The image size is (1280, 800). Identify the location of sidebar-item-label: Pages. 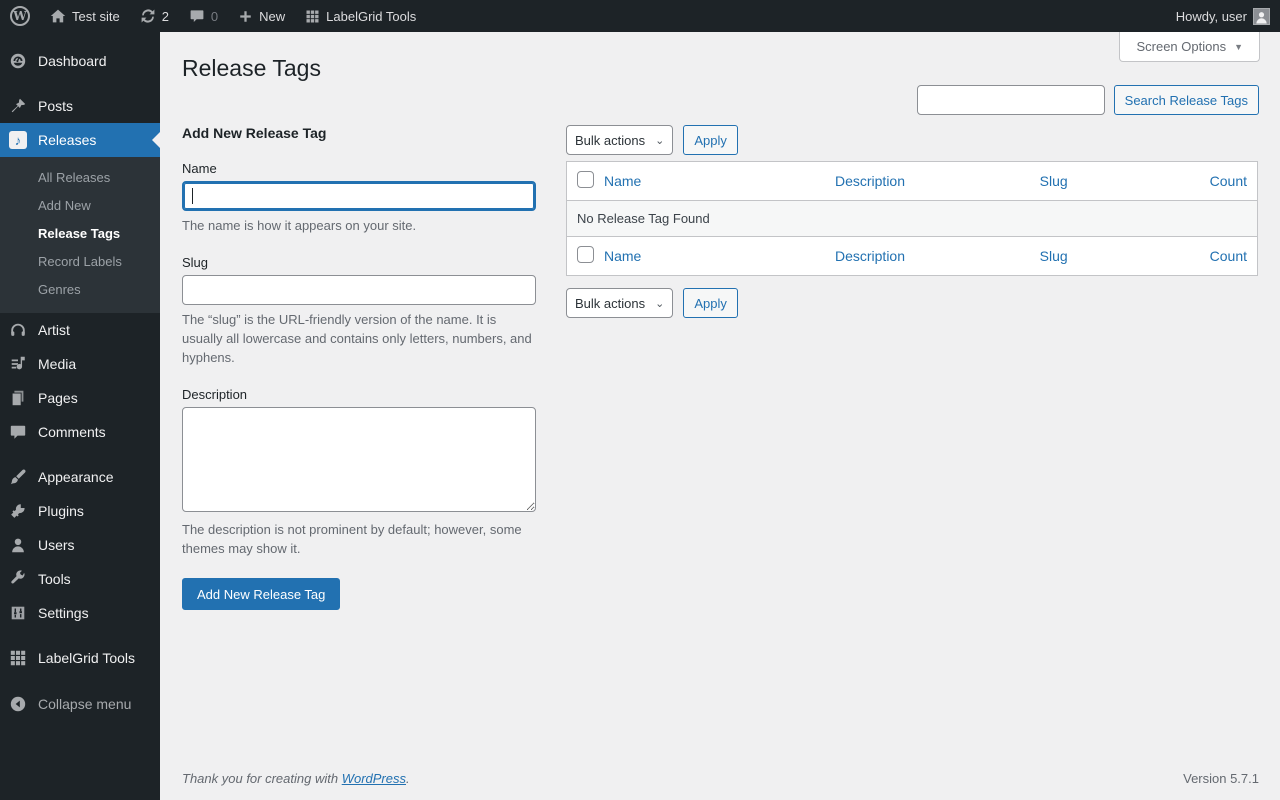
(58, 398).